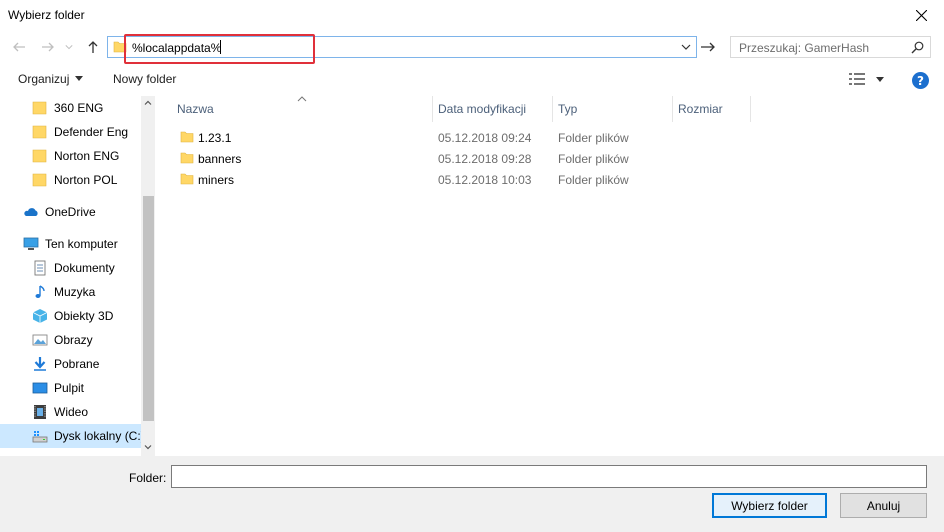  Describe the element at coordinates (31, 243) in the screenshot. I see `computer-icon` at that location.